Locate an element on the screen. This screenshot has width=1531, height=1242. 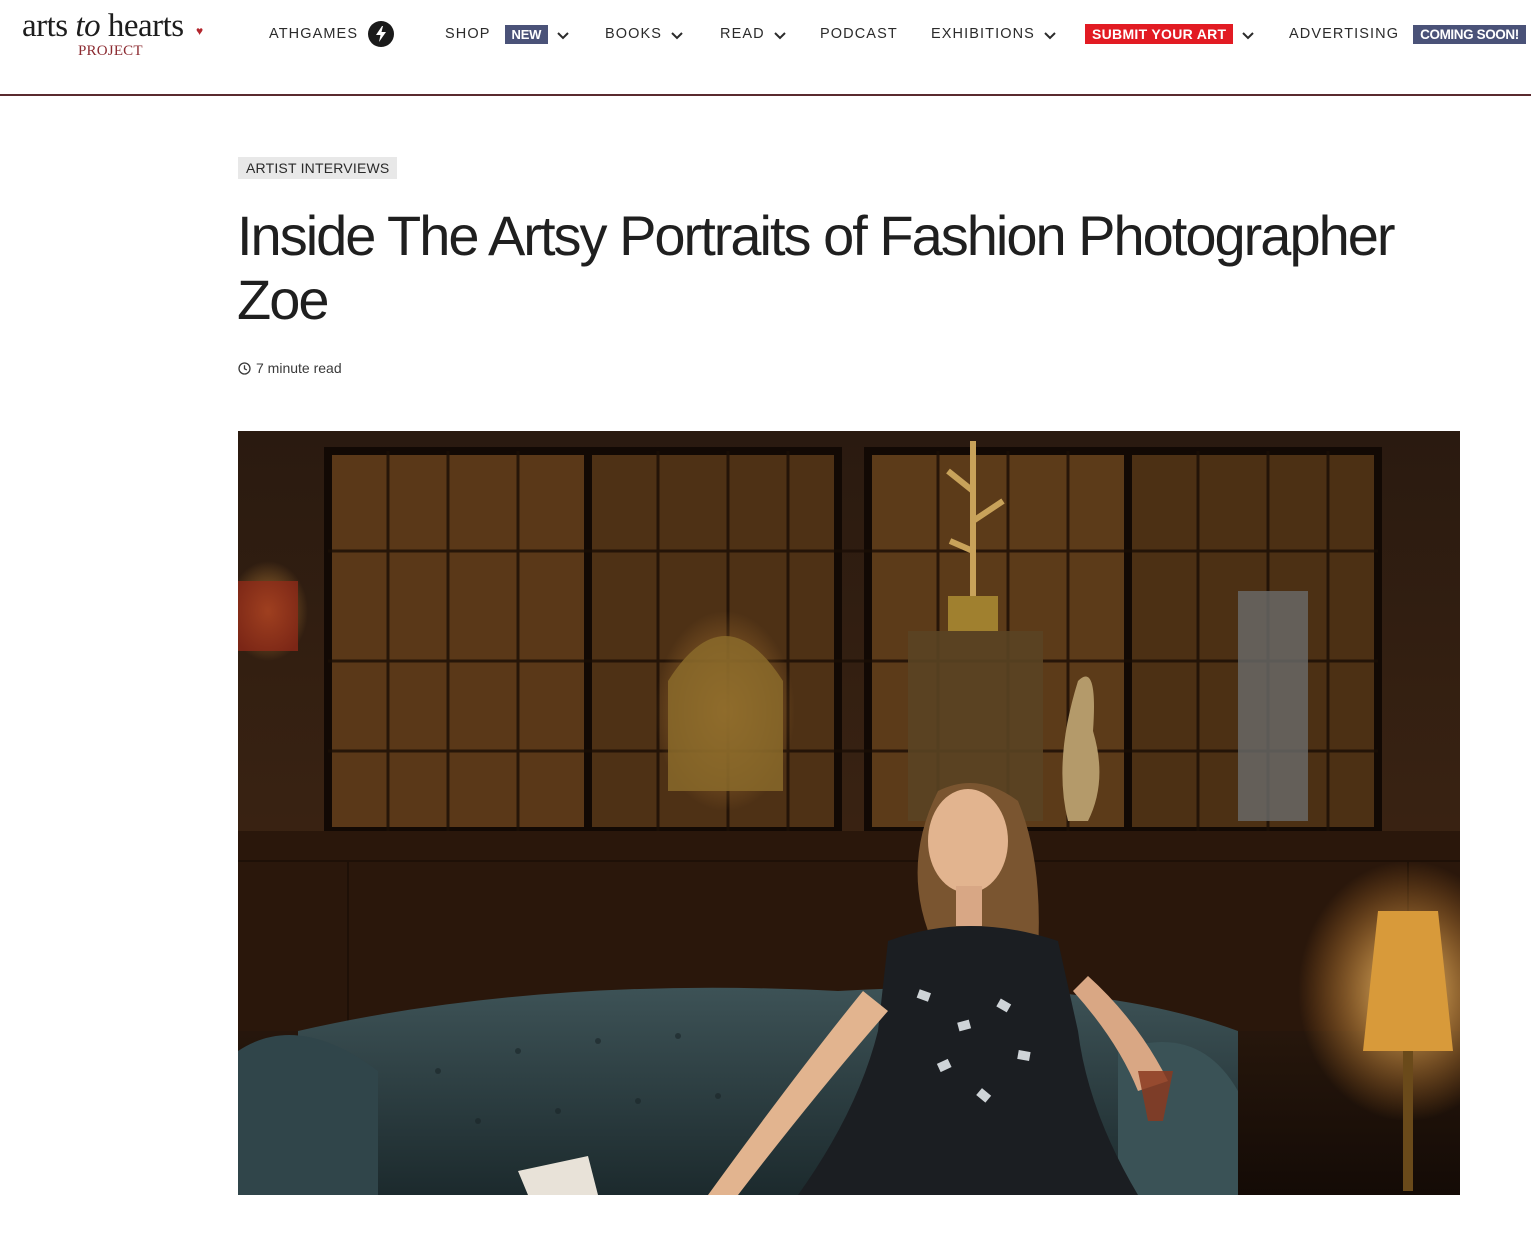
nav-athgames: ATHGAMES is located at coordinates (332, 34).